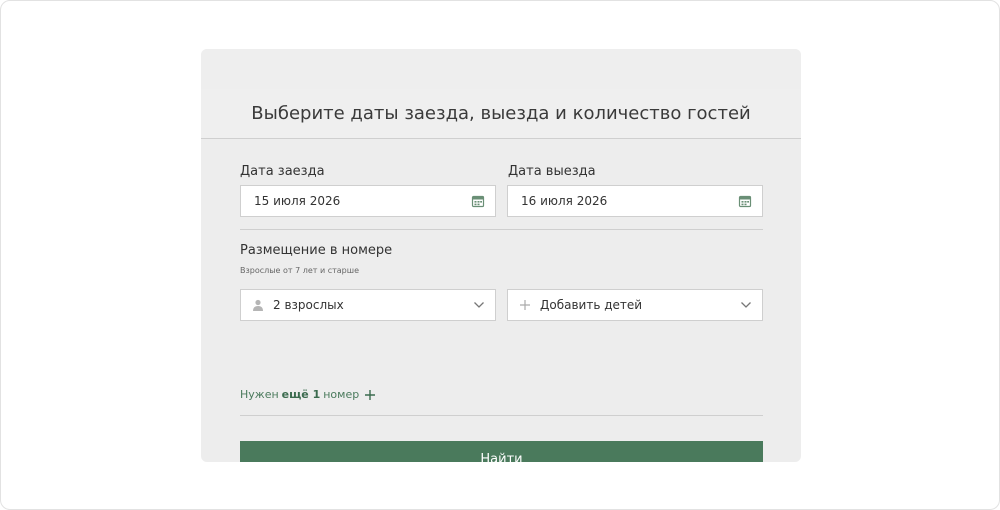  I want to click on children-value: Добавить детей, so click(591, 305).